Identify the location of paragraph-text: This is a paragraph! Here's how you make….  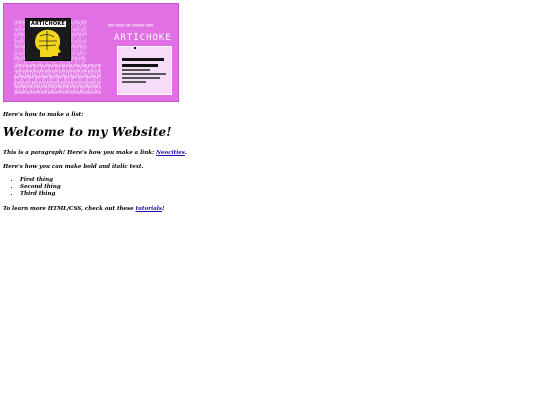
(80, 153).